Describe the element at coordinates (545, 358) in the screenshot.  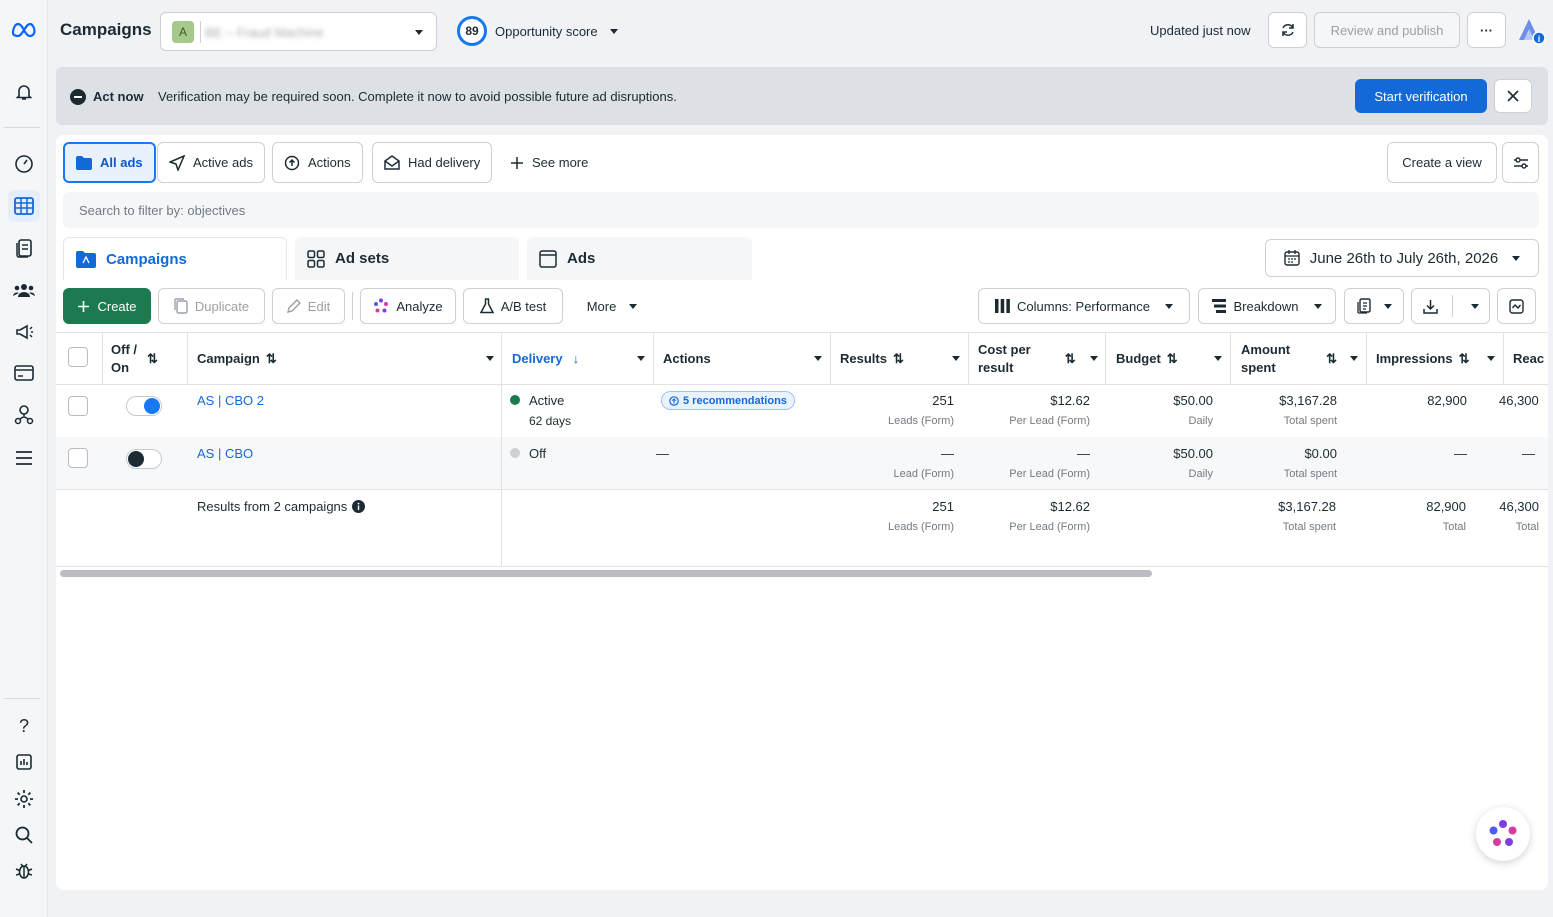
I see `header-delivery: Delivery ↓` at that location.